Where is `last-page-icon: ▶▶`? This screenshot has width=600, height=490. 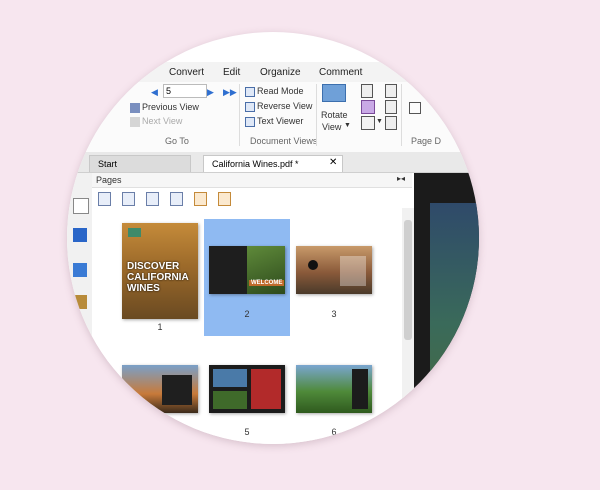 last-page-icon: ▶▶ is located at coordinates (230, 92).